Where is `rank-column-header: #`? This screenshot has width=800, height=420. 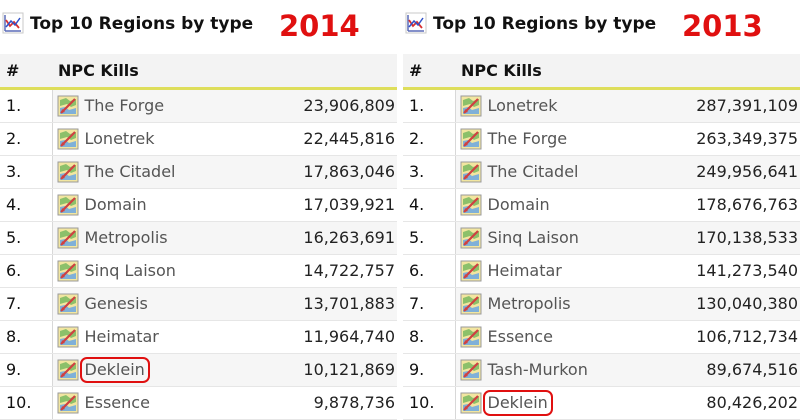
rank-column-header: # is located at coordinates (429, 71).